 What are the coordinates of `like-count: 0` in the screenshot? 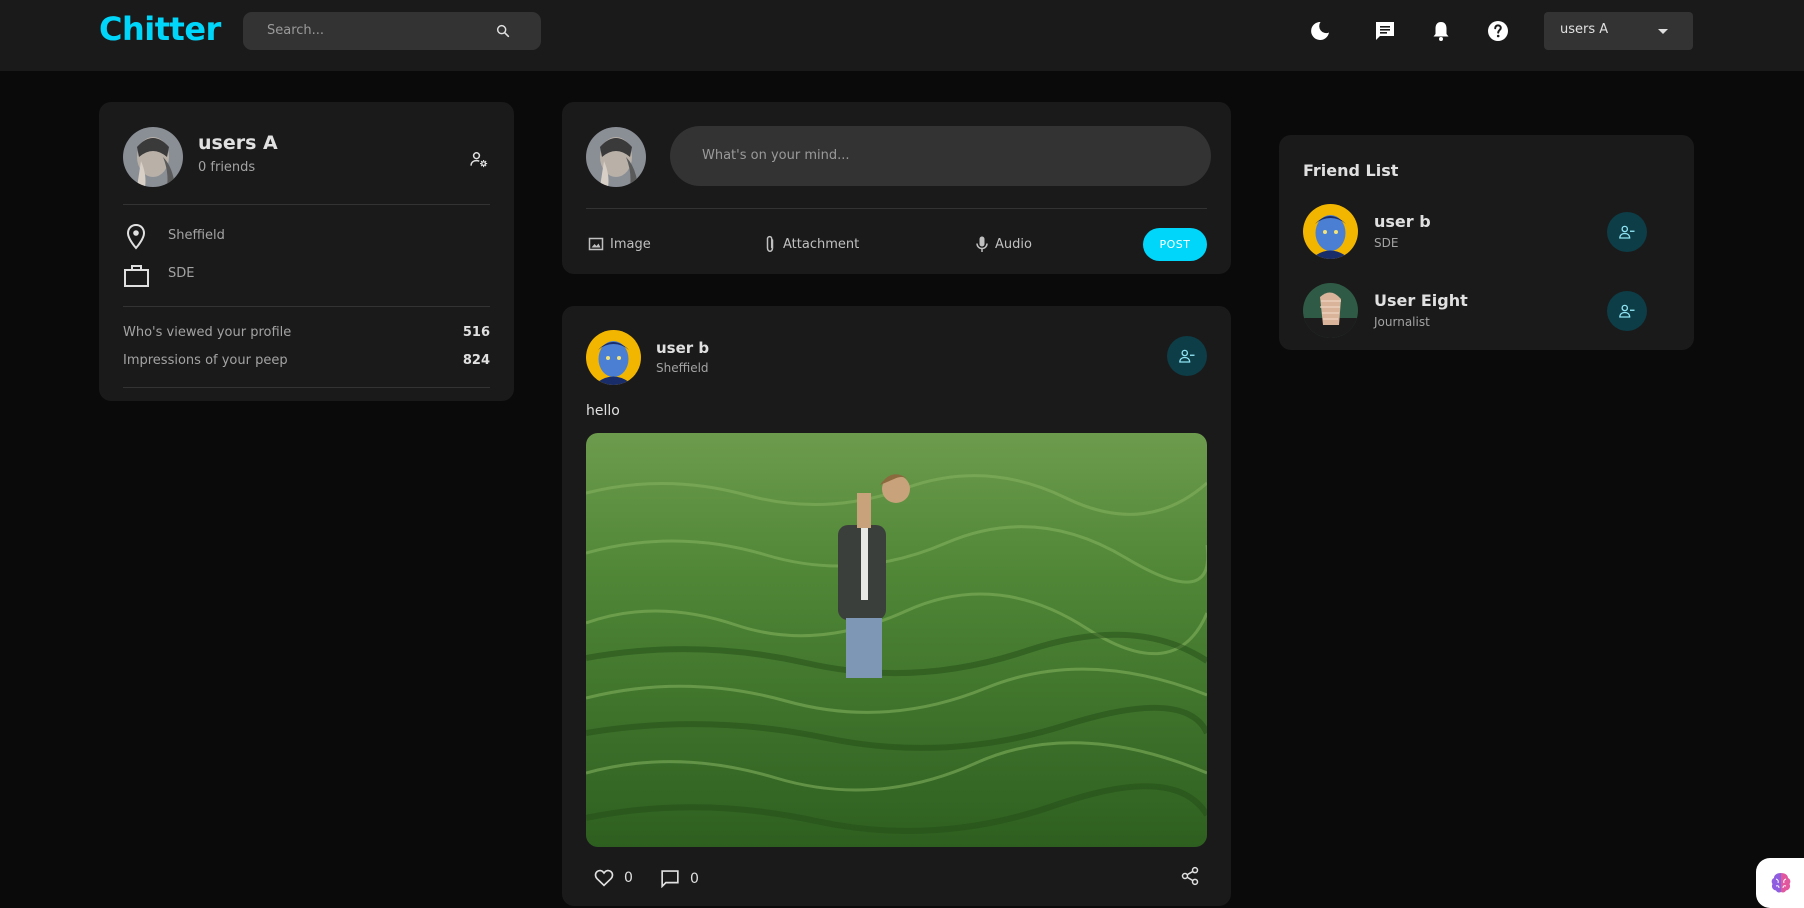 It's located at (628, 878).